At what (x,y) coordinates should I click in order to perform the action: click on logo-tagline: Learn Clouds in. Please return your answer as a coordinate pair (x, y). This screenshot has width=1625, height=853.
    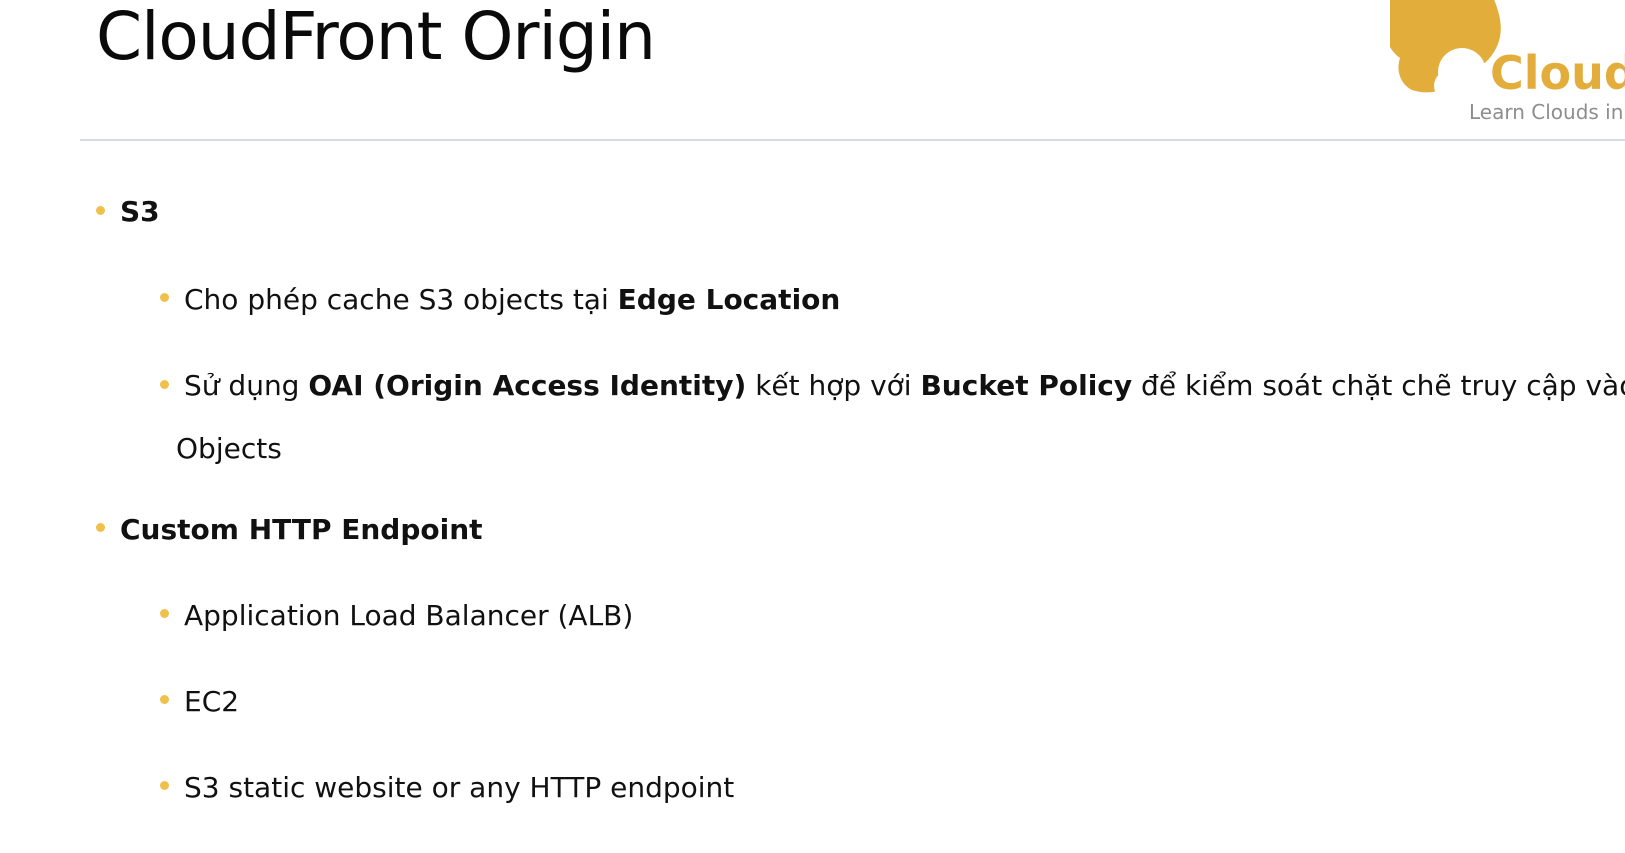
    Looking at the image, I should click on (1546, 112).